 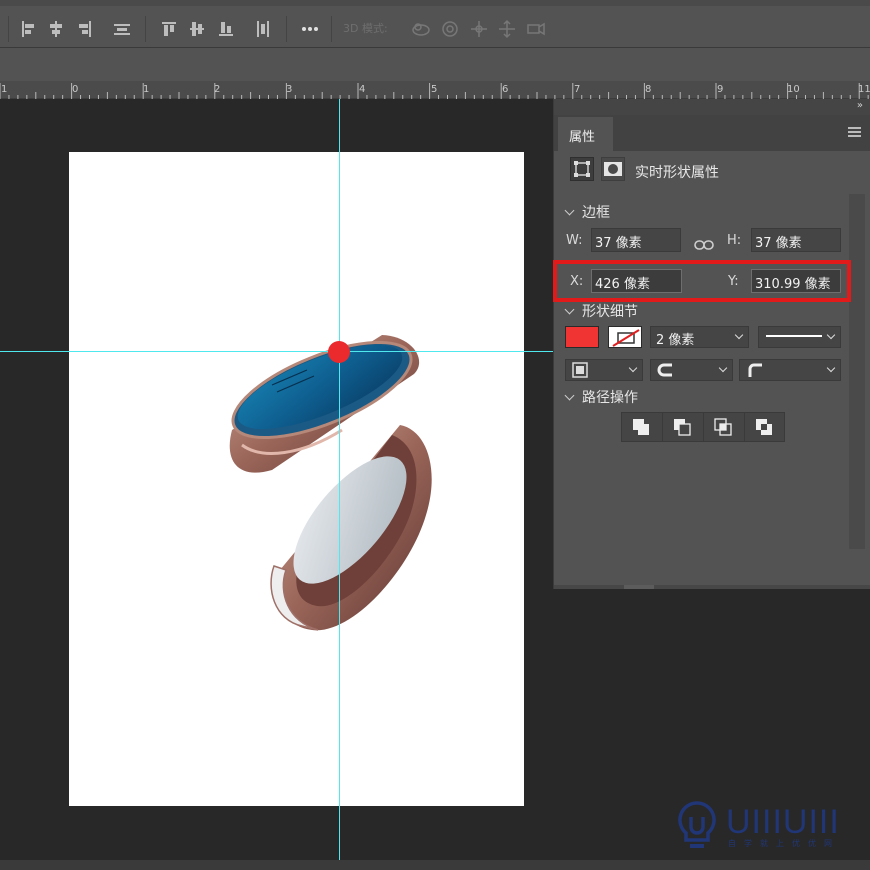 I want to click on scale-3d-icon, so click(x=536, y=29).